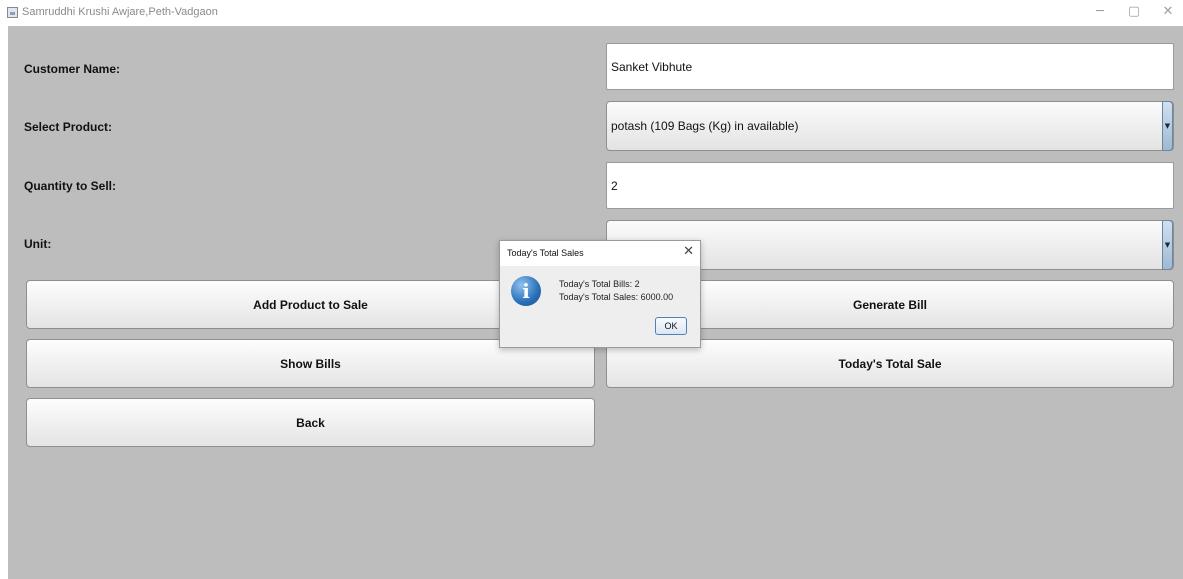  Describe the element at coordinates (890, 126) in the screenshot. I see `product-dropdown: potash (109 Bags (Kg) in available) ▼` at that location.